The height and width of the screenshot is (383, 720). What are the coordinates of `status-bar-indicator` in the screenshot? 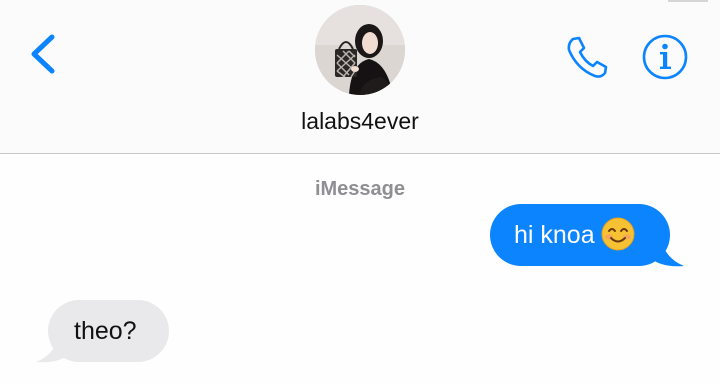 It's located at (688, 1).